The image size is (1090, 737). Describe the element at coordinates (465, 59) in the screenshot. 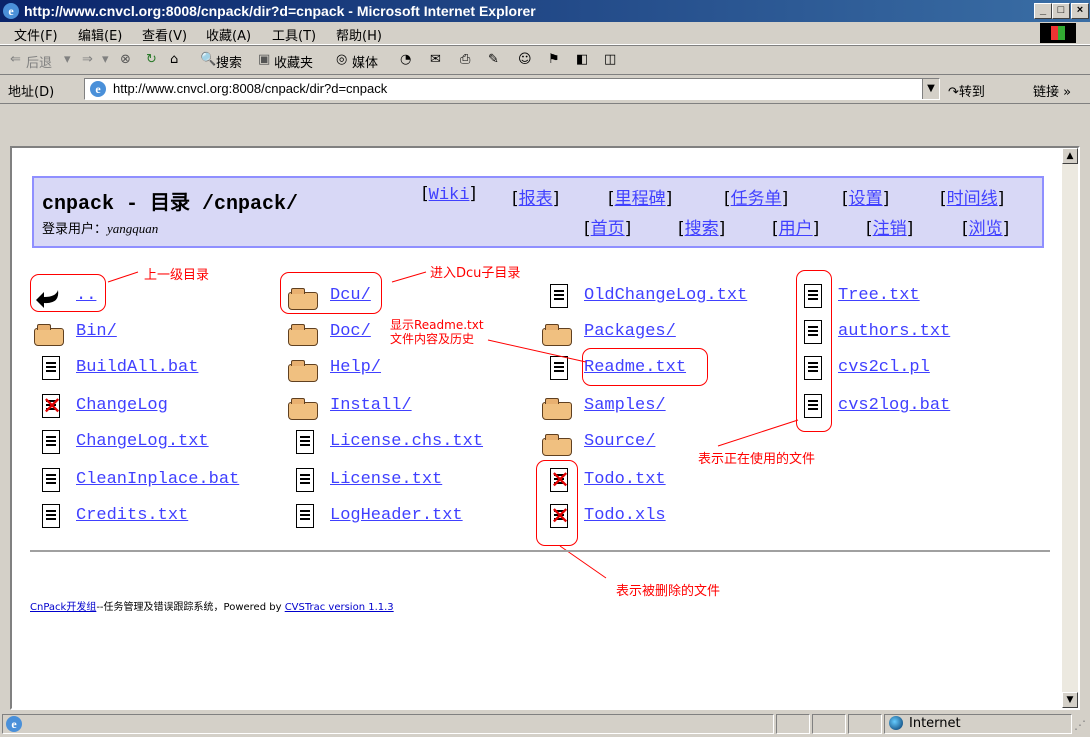

I see `print-icon: ⎙` at that location.